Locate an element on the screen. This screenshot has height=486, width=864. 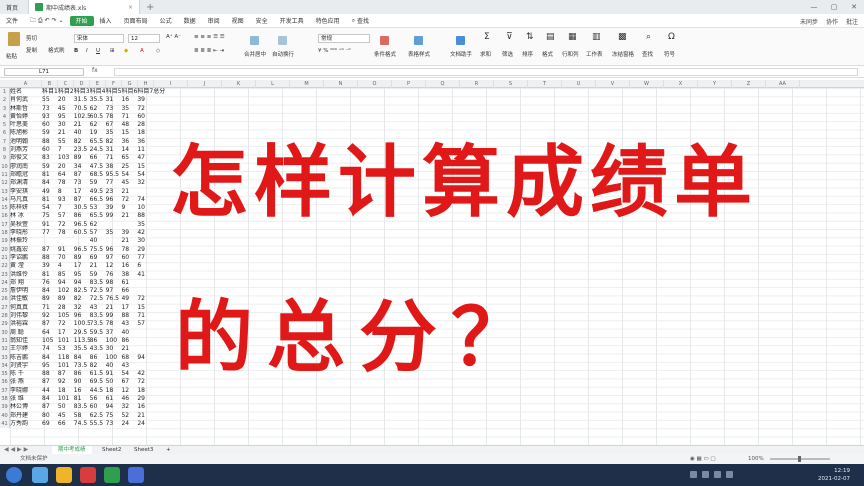
sort-button: 排序 is located at coordinates (527, 54).